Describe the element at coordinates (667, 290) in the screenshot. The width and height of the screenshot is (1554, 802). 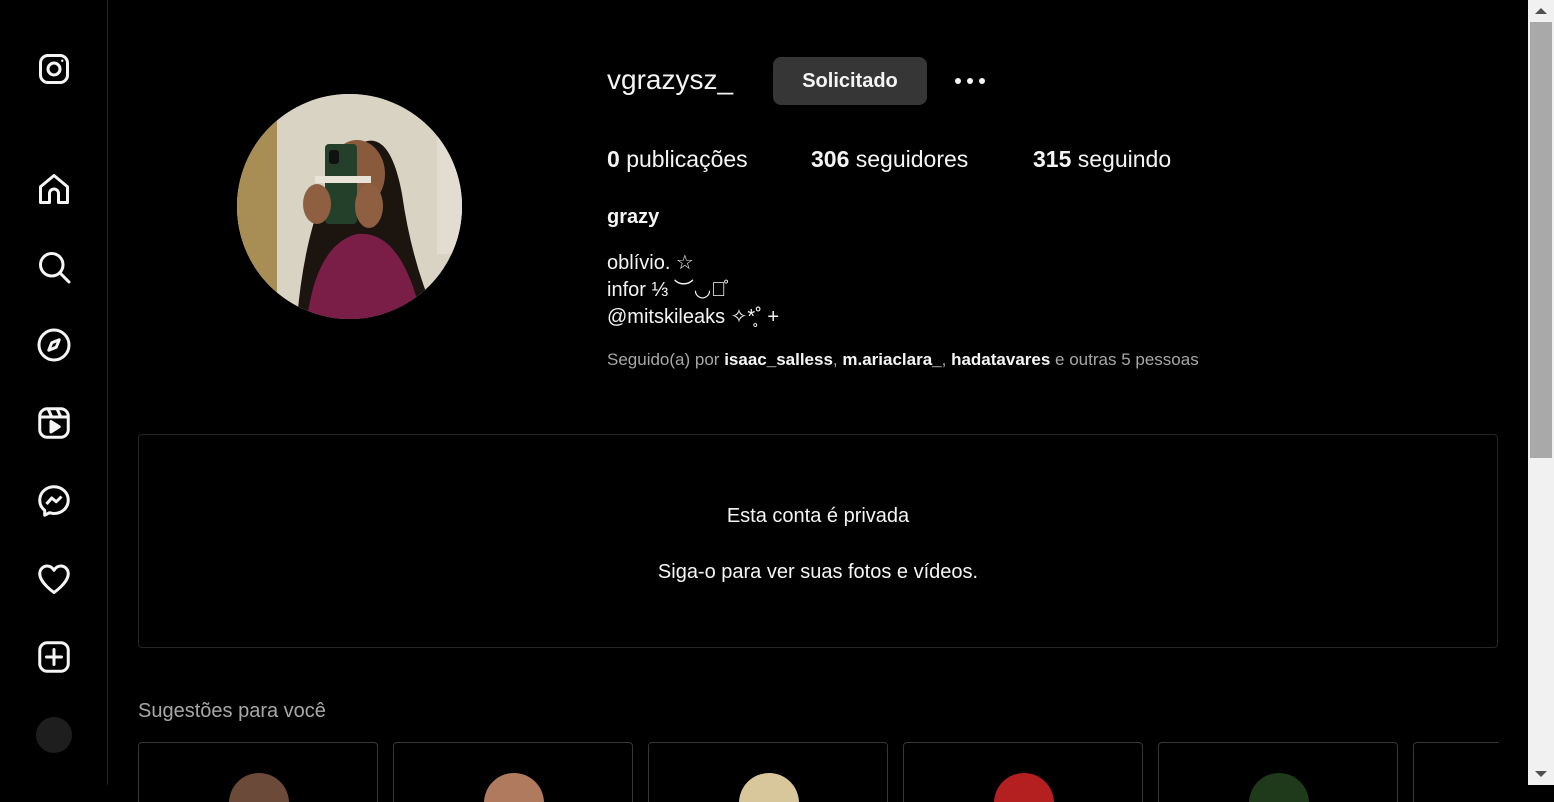
I see `bio-line: infor ⅓ ︶◡꒱̊` at that location.